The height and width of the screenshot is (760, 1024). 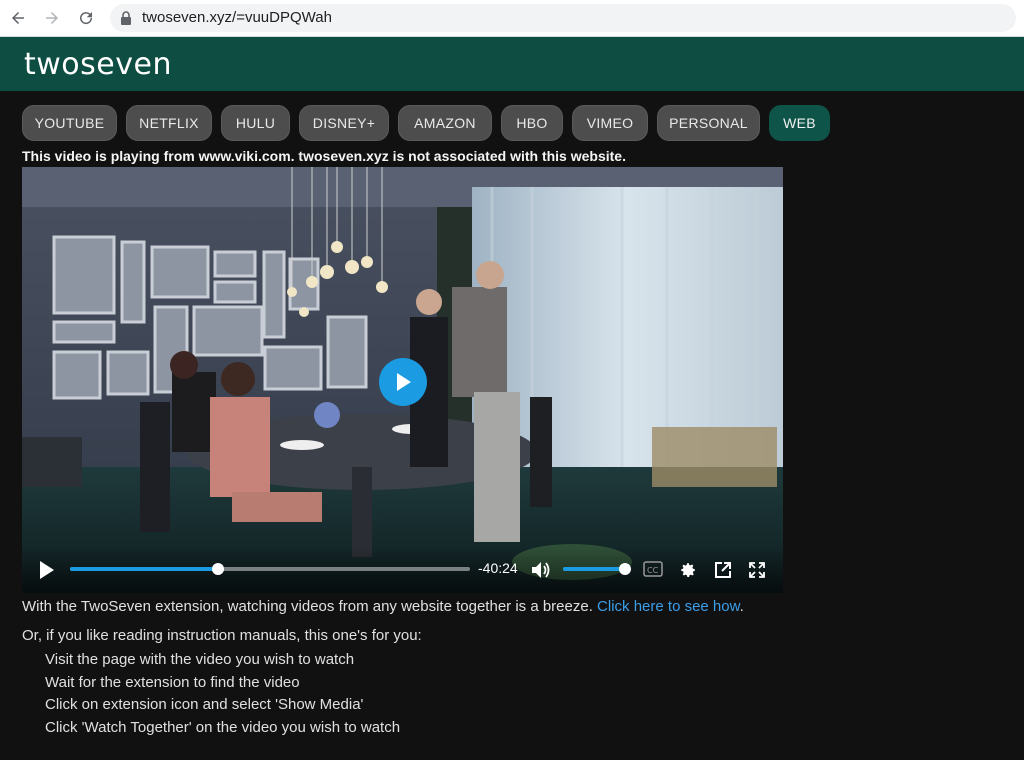 What do you see at coordinates (688, 570) in the screenshot?
I see `settings-gear-icon` at bounding box center [688, 570].